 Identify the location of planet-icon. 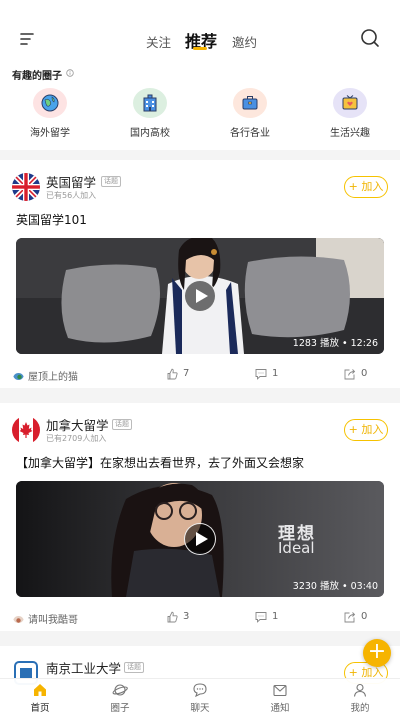
(120, 690).